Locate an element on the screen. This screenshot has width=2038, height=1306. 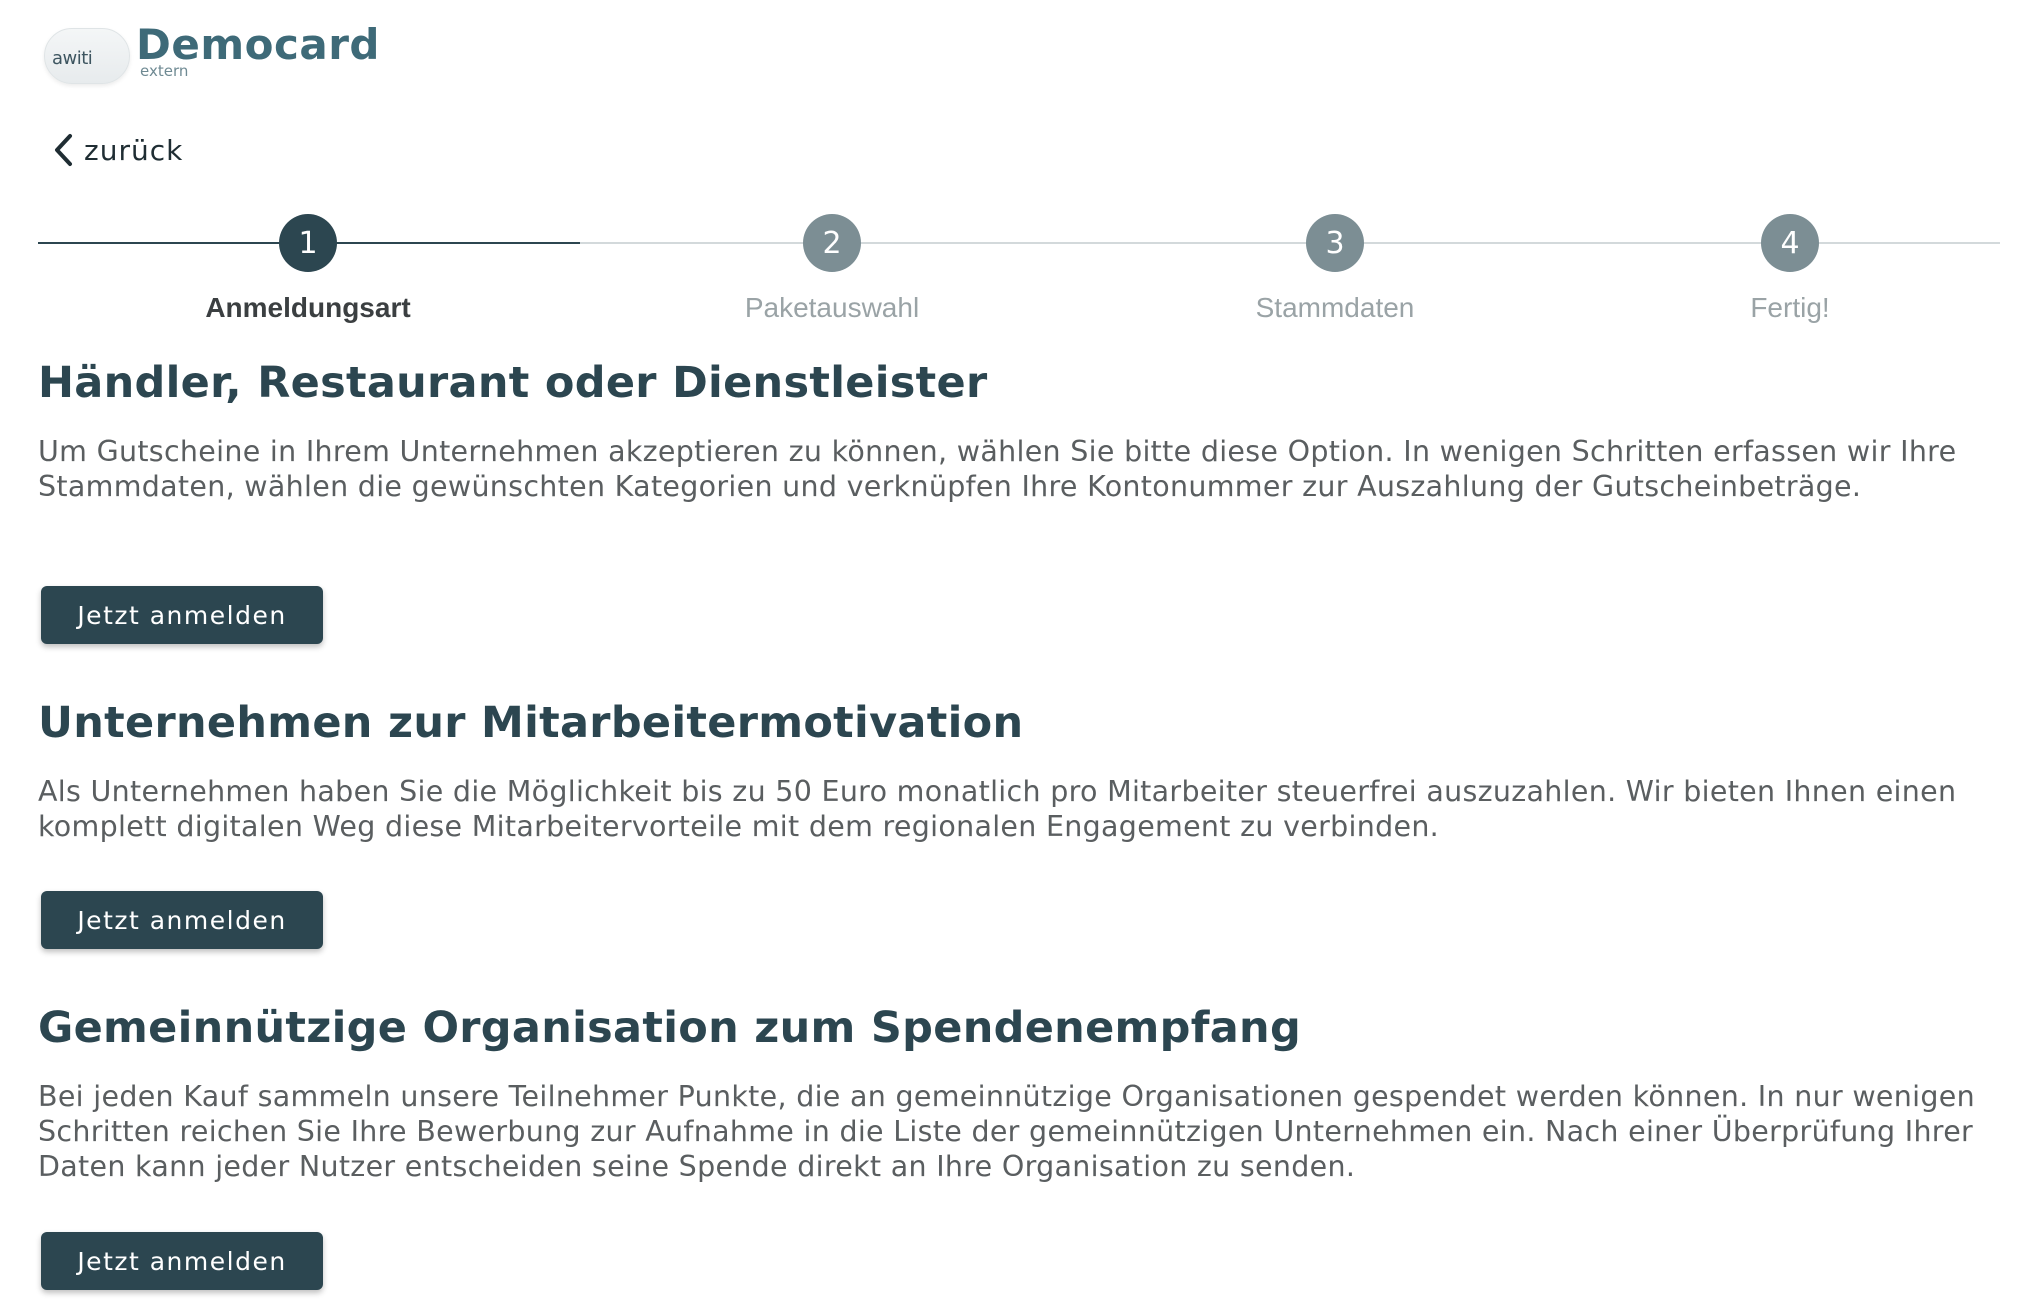
back-label: zurück is located at coordinates (134, 150).